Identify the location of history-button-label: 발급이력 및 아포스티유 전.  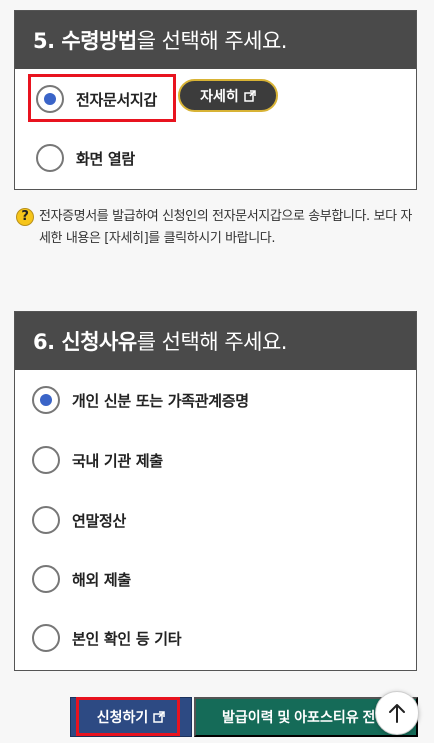
(299, 717).